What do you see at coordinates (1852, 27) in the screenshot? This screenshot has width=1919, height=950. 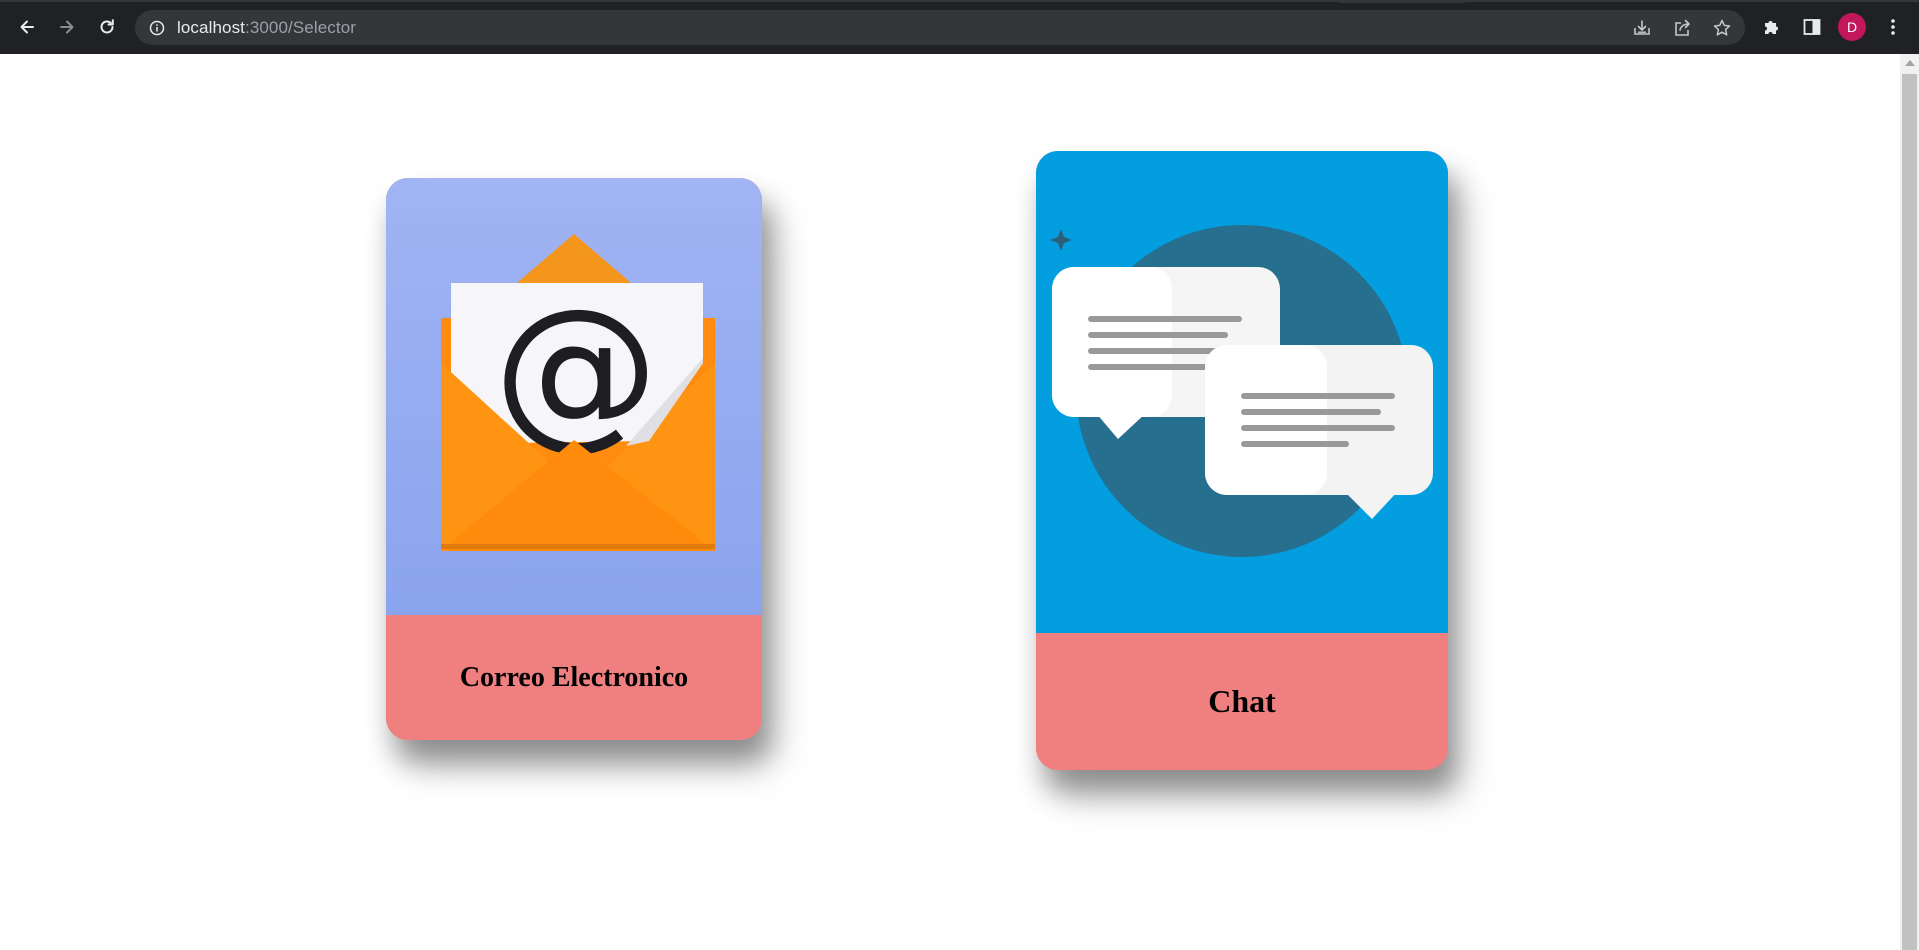 I see `profile-avatar: D` at bounding box center [1852, 27].